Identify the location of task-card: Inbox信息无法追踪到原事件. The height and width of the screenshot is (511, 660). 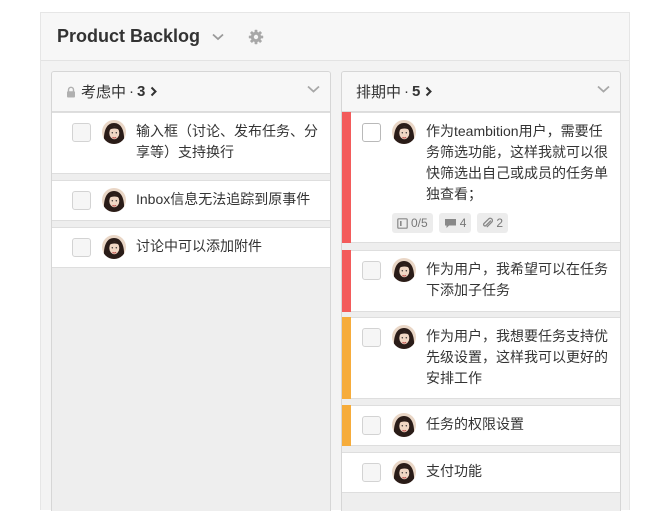
(191, 200).